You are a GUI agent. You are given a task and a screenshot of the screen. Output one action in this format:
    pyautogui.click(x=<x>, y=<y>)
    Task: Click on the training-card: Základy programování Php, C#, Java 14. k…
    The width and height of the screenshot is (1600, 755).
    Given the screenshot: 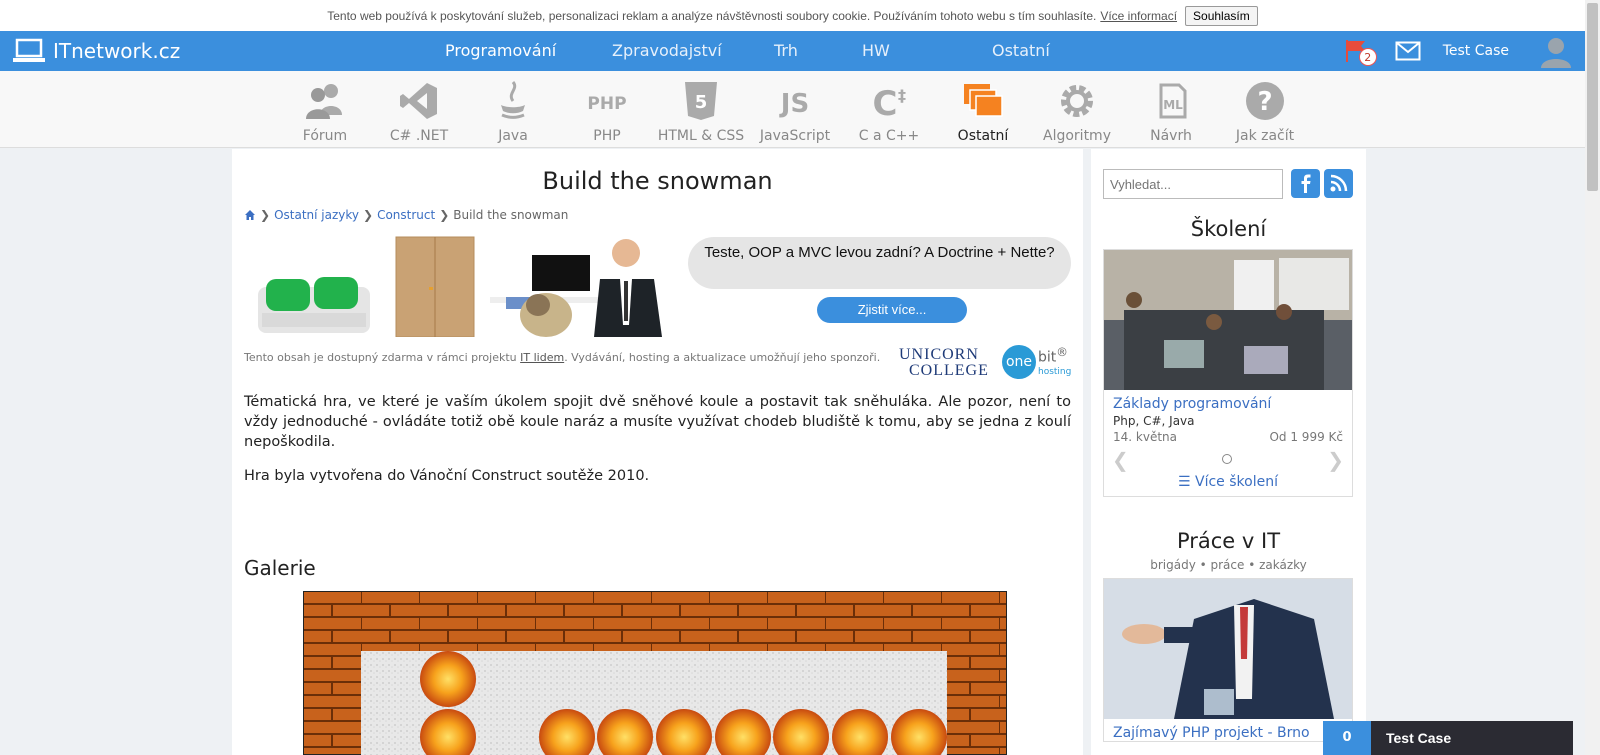 What is the action you would take?
    pyautogui.click(x=1228, y=373)
    